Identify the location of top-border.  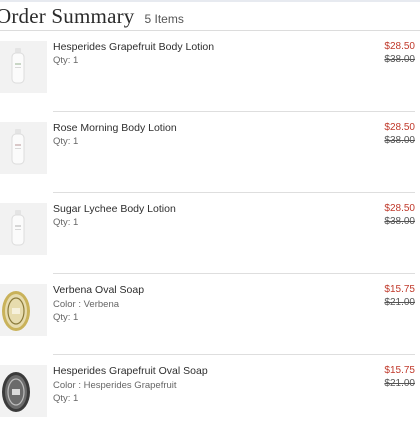
(210, 1).